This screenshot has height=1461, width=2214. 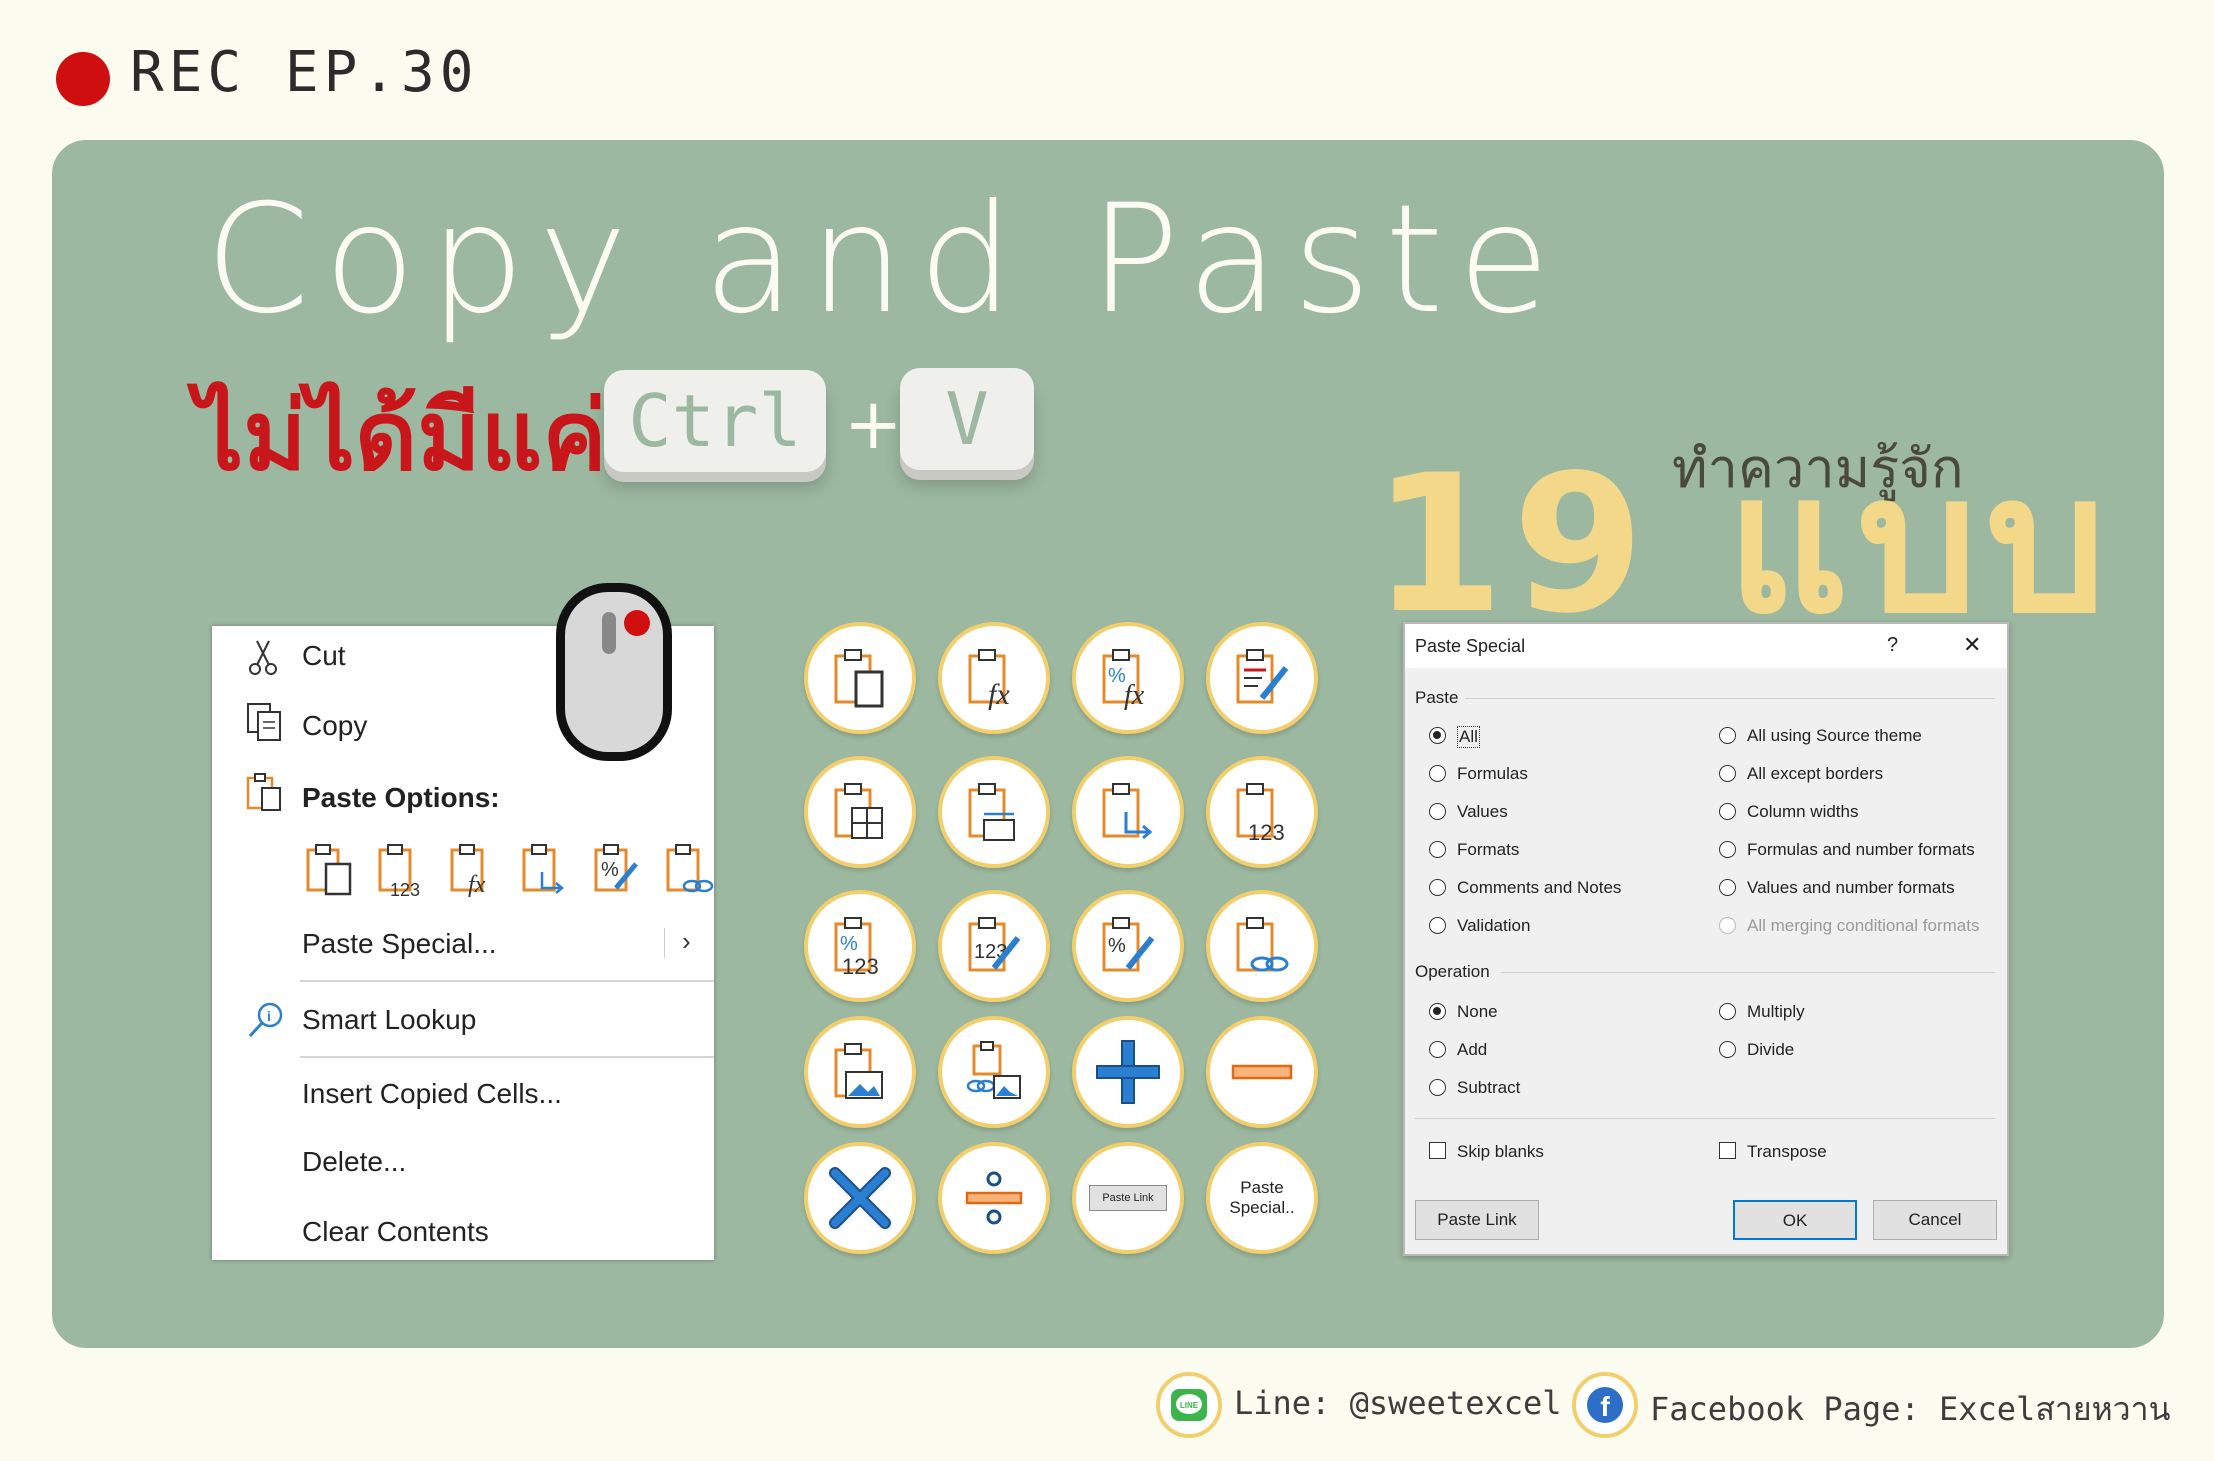 I want to click on radio-formats-label: Formats, so click(x=1488, y=849).